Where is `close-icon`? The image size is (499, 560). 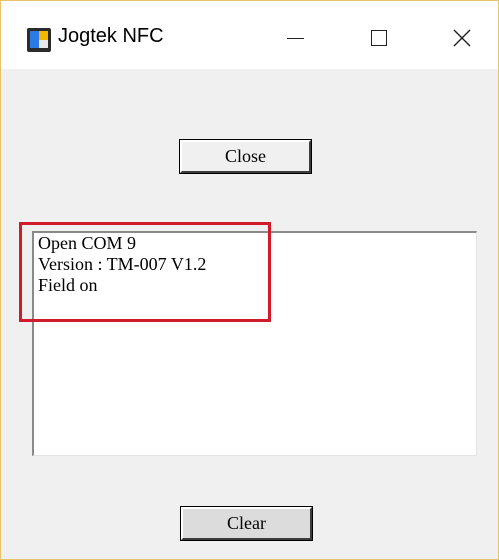 close-icon is located at coordinates (462, 38).